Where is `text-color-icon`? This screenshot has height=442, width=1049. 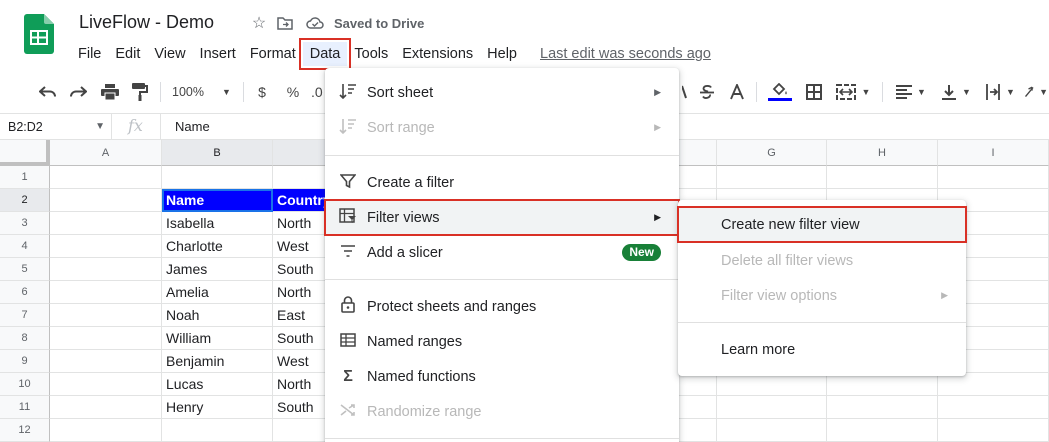
text-color-icon is located at coordinates (737, 92).